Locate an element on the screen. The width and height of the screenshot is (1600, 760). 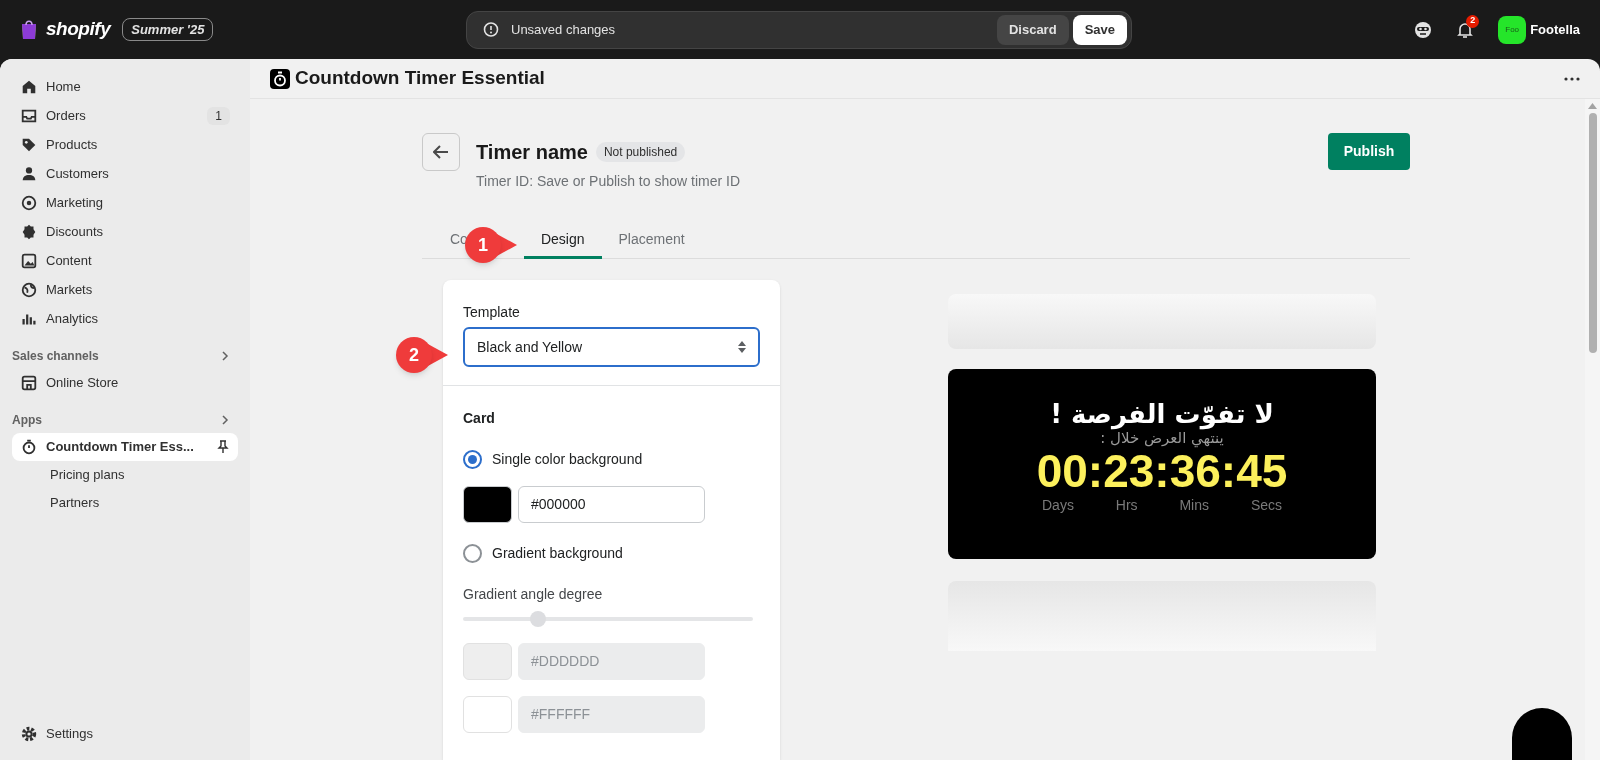
globe-icon is located at coordinates (29, 290).